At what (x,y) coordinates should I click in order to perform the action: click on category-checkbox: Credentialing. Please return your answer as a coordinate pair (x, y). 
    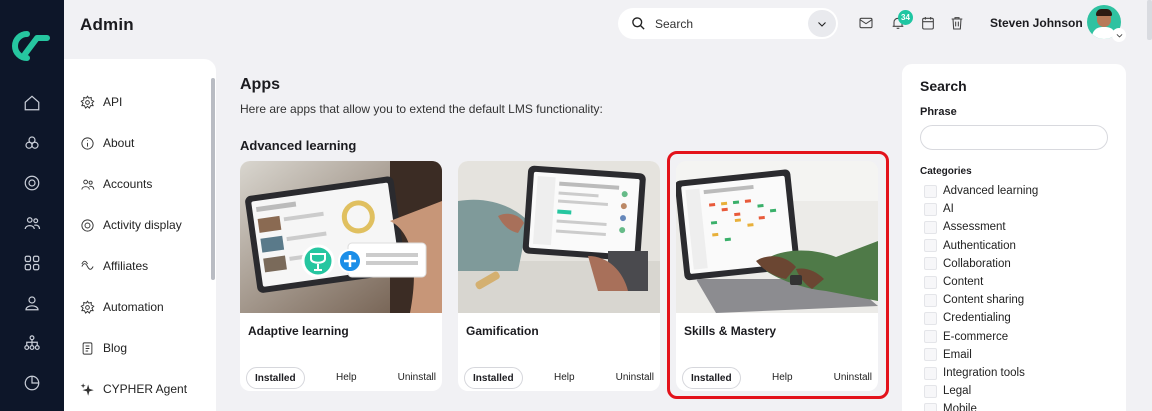
    Looking at the image, I should click on (967, 318).